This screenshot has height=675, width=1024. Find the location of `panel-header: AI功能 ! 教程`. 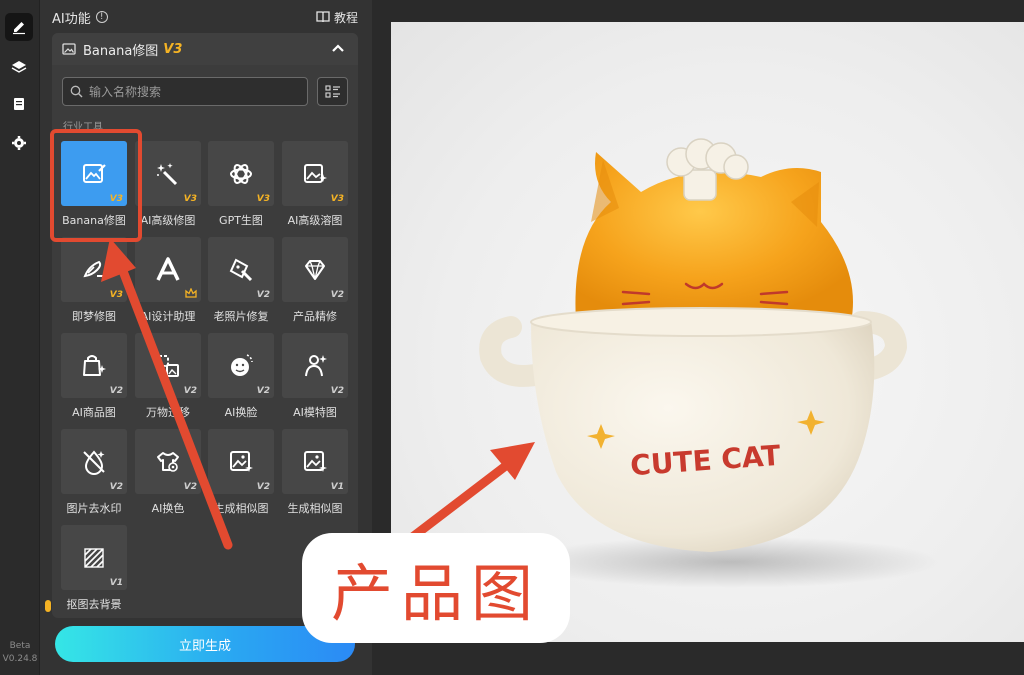

panel-header: AI功能 ! 教程 is located at coordinates (205, 17).